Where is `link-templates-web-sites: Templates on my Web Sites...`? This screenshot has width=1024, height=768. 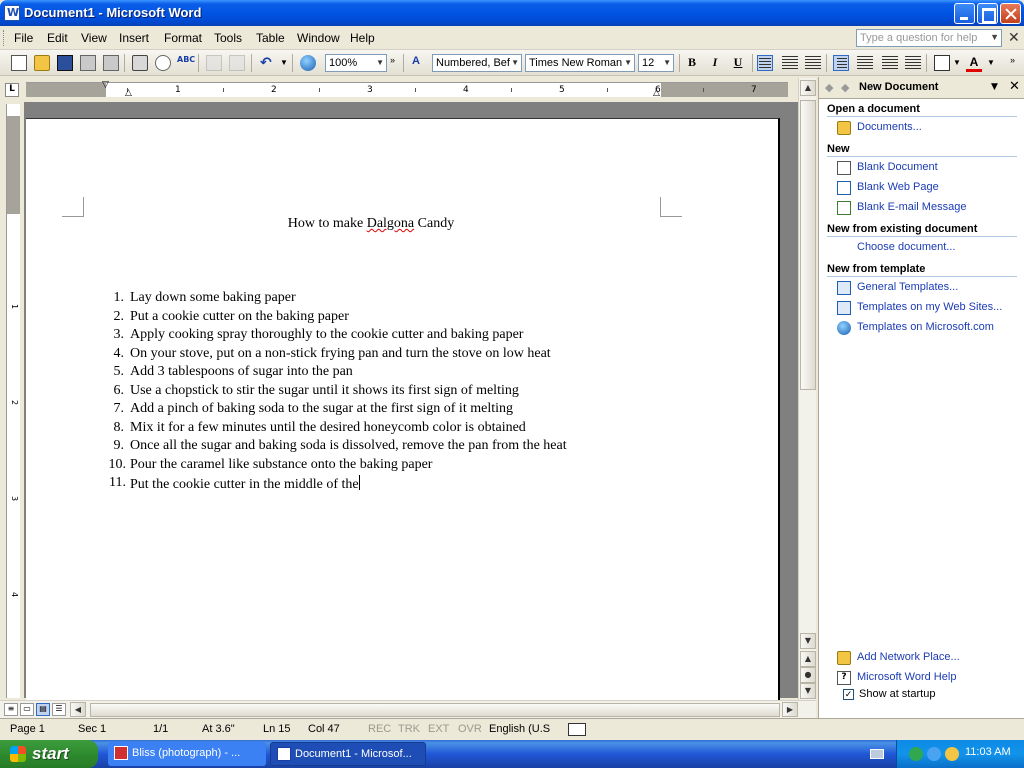 link-templates-web-sites: Templates on my Web Sites... is located at coordinates (929, 307).